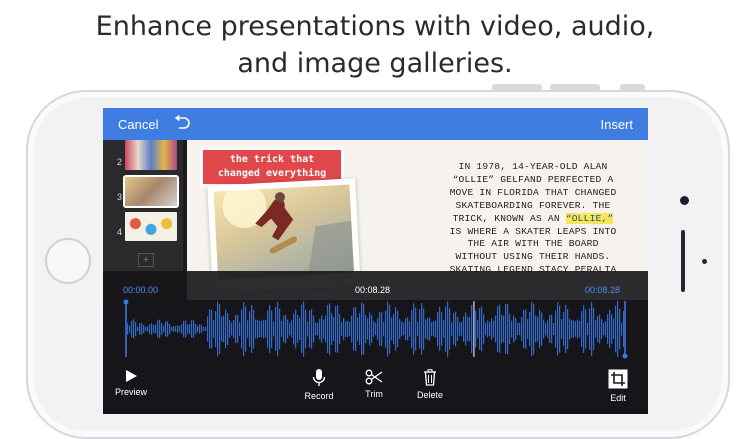  Describe the element at coordinates (68, 261) in the screenshot. I see `home-button` at that location.